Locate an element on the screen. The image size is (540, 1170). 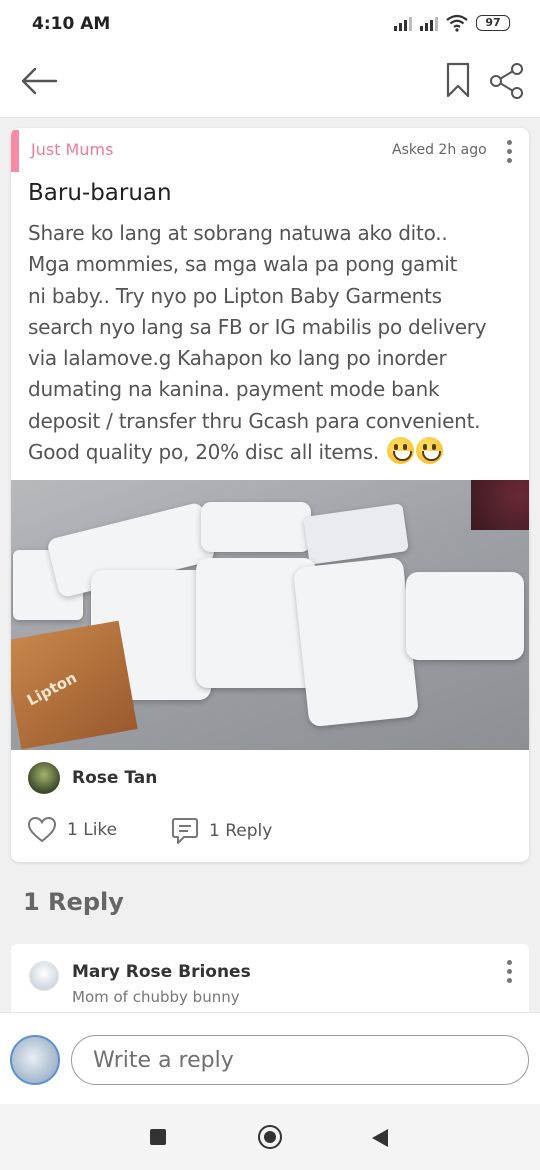
bookmark-icon is located at coordinates (458, 80).